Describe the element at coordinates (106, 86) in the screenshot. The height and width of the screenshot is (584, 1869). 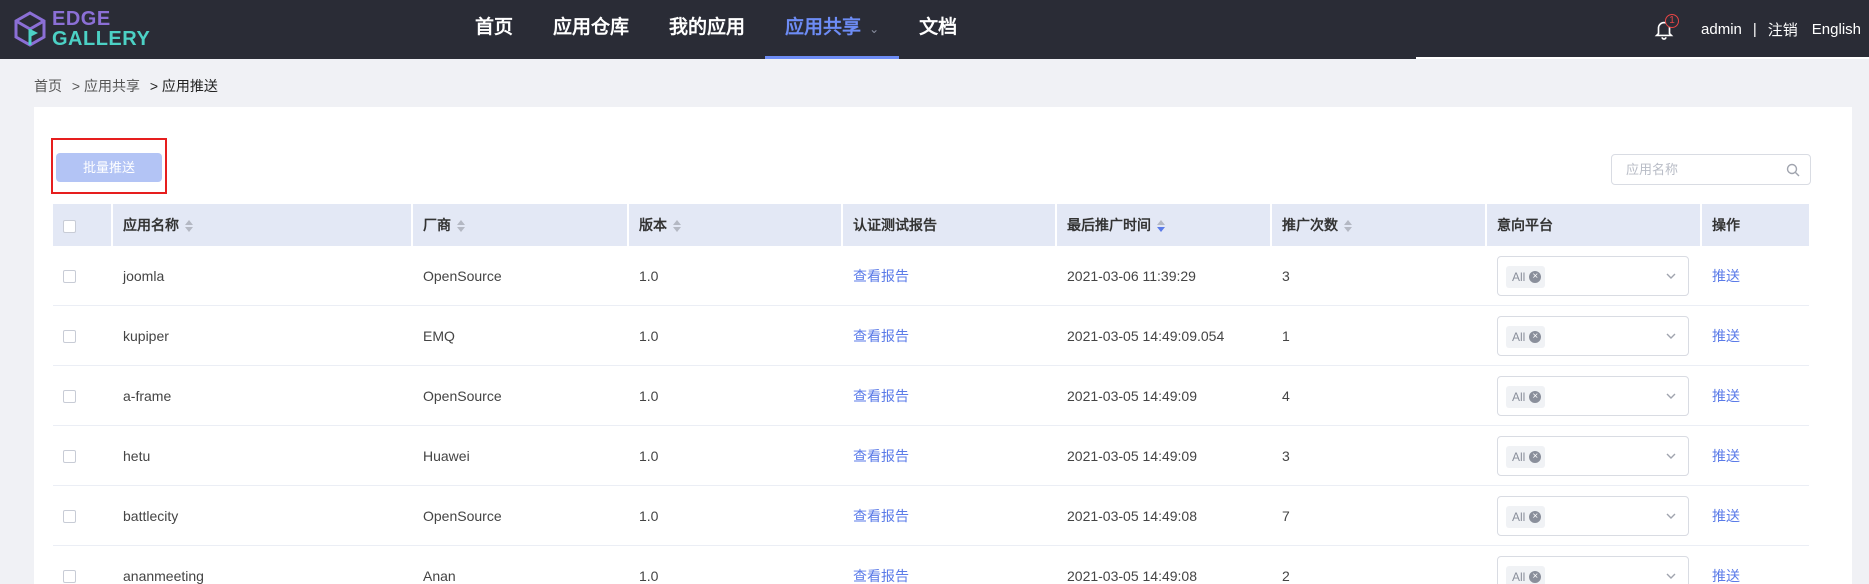
I see `breadcrumb-app-share: > 应用共享` at that location.